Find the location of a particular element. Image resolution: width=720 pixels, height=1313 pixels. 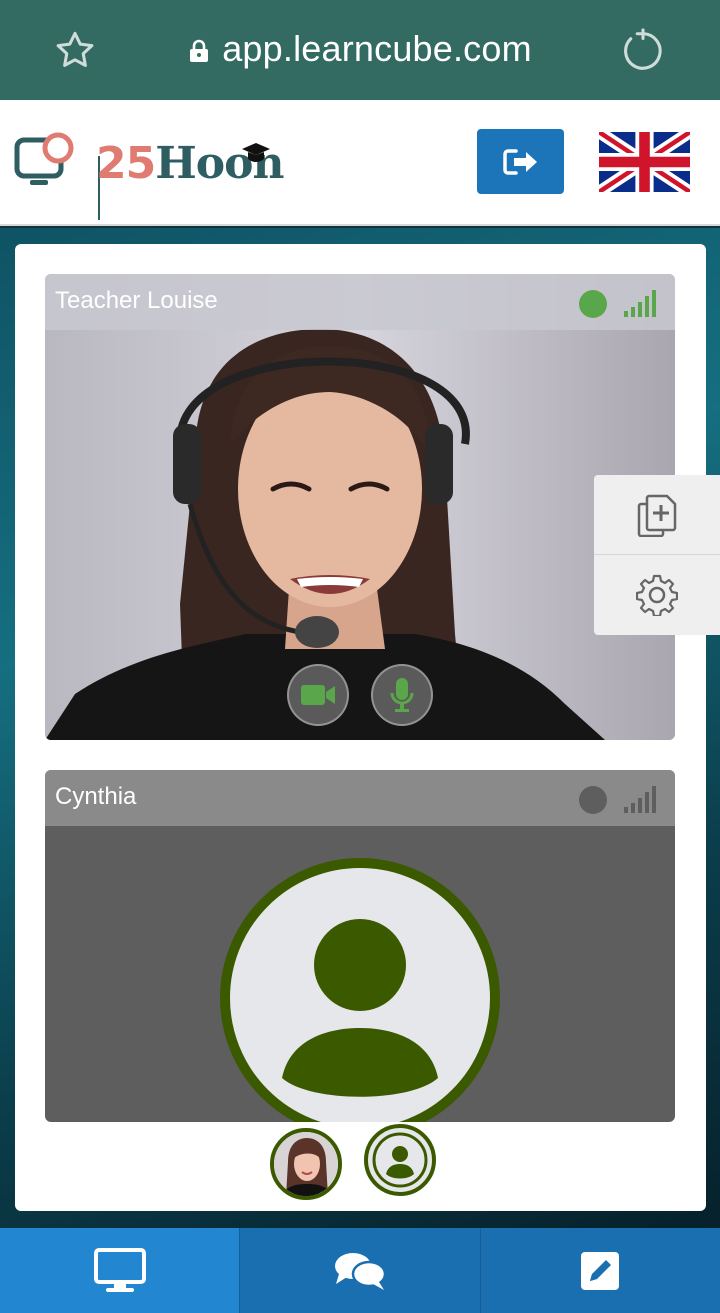

participant-name: Cynthia is located at coordinates (96, 796).